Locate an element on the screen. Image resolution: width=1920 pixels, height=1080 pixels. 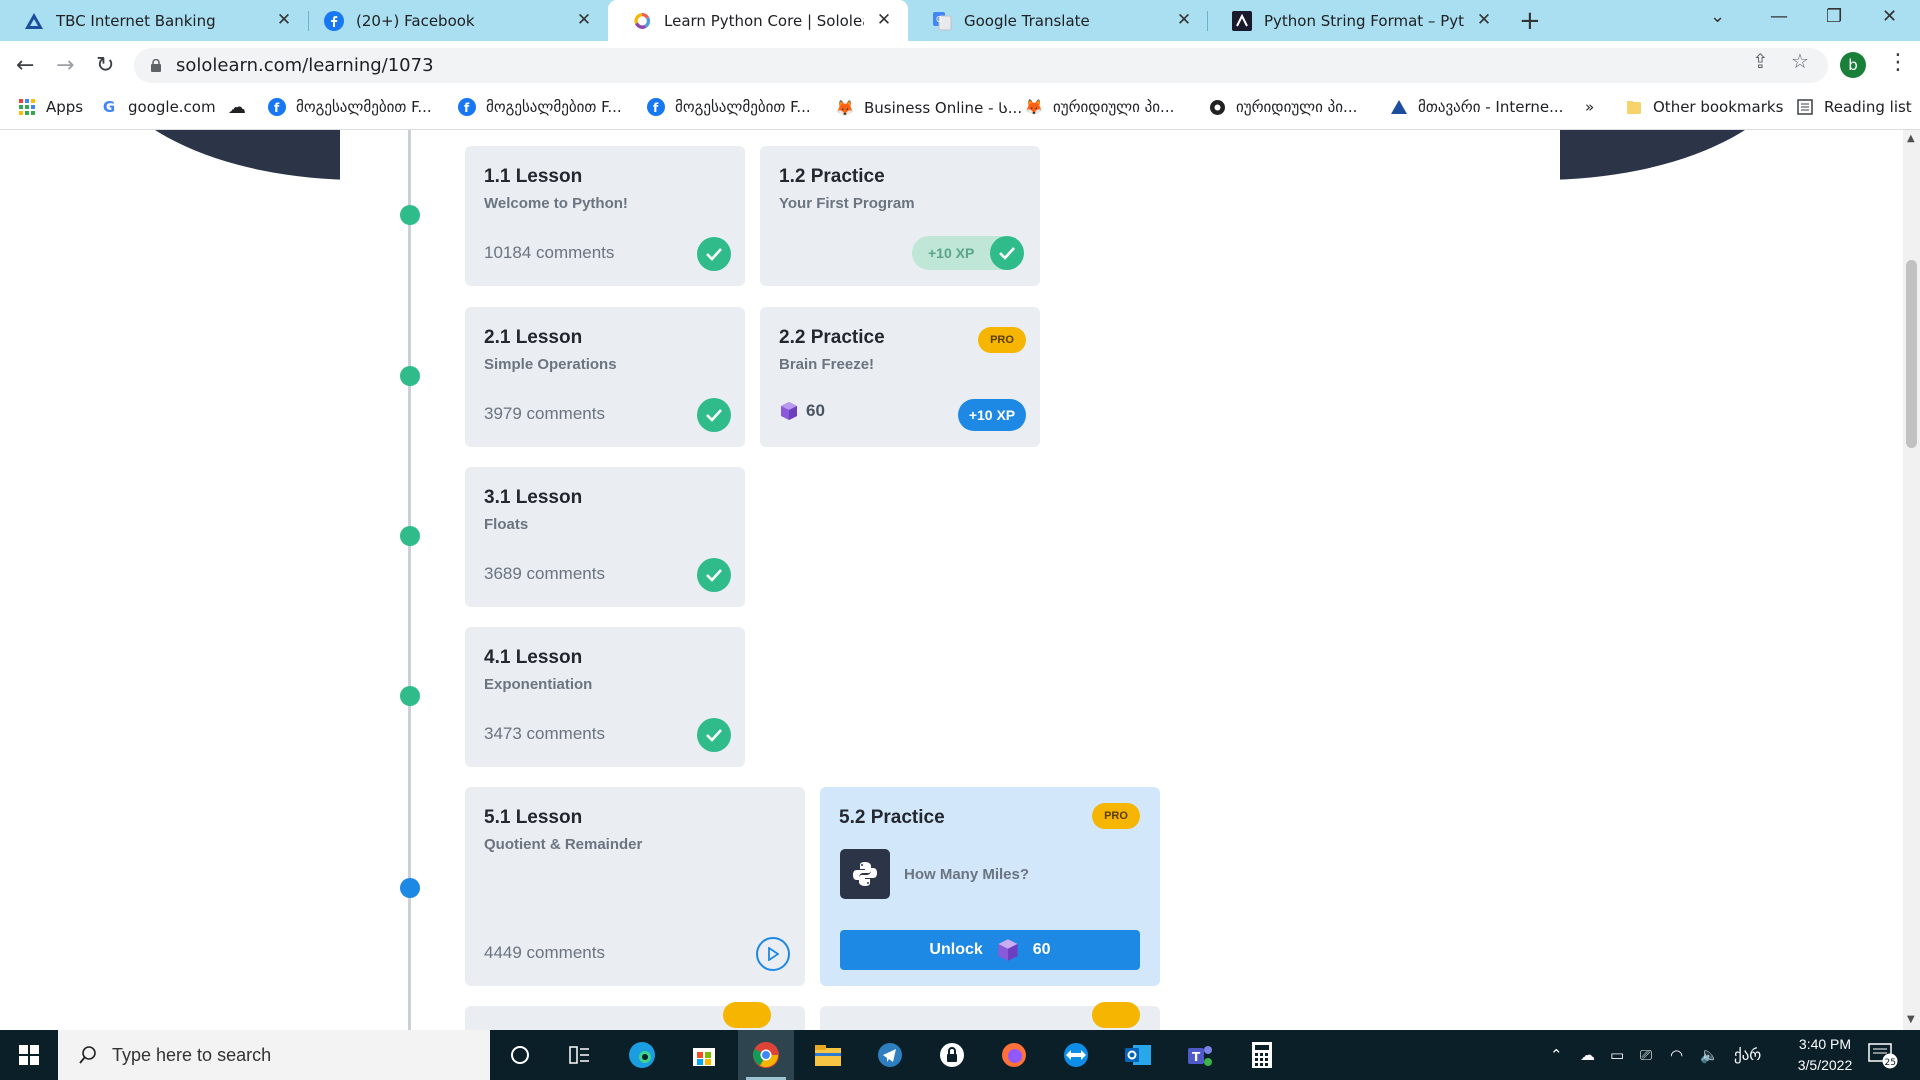
tab-google-translate: G Google Translate ✕ is located at coordinates (1058, 20).